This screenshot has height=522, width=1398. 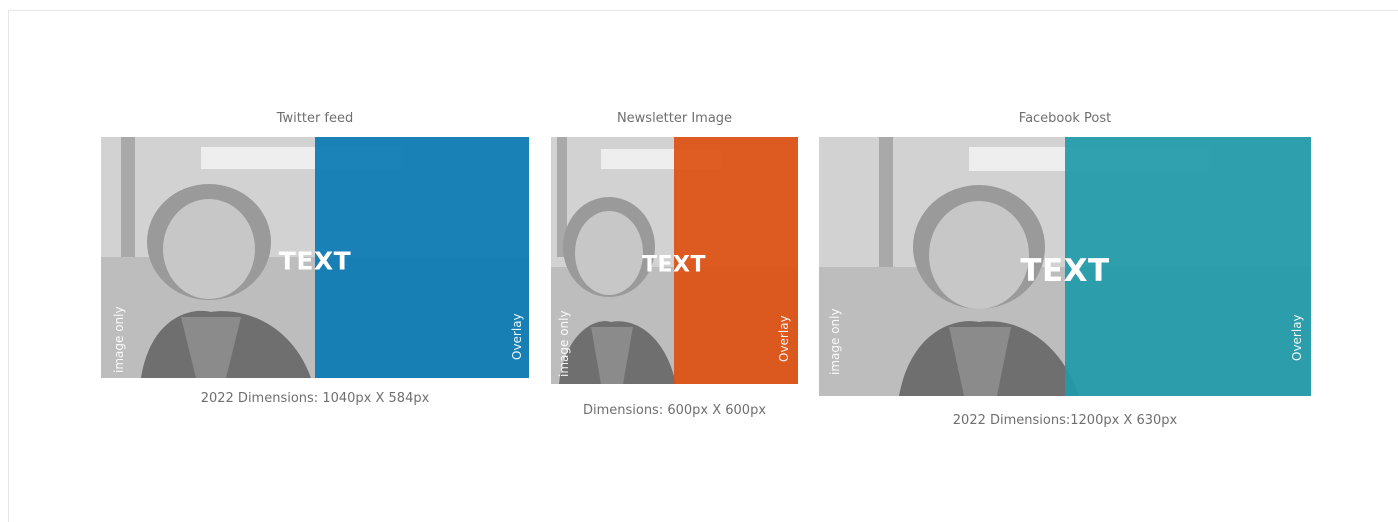 I want to click on twitter-feed-mockup: TEXT image only Overlay, so click(x=315, y=257).